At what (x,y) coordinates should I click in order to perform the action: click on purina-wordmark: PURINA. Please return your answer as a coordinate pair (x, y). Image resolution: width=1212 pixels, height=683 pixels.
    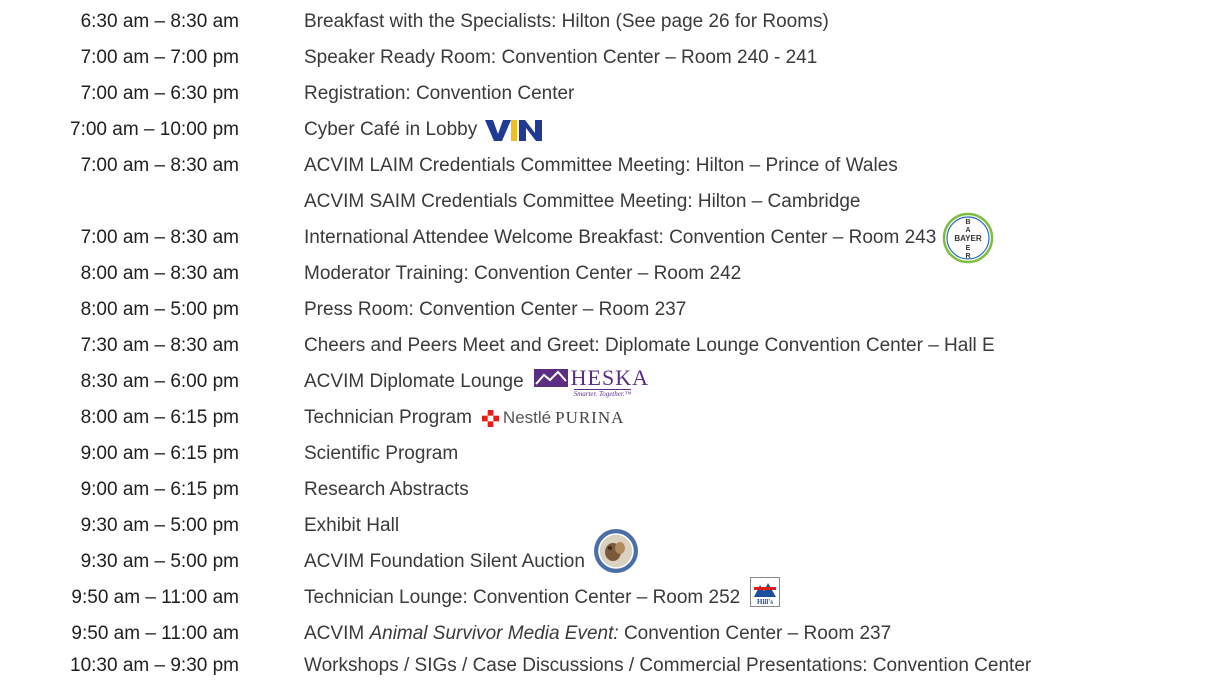
    Looking at the image, I should click on (590, 417).